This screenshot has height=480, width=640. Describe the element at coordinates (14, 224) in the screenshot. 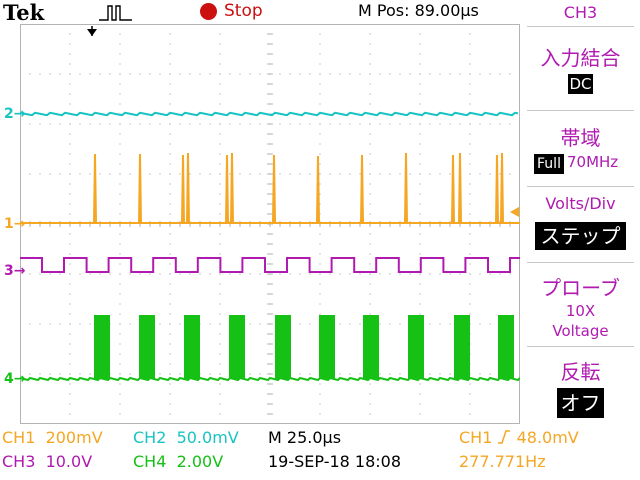

I see `ch1-marker: 1→` at that location.